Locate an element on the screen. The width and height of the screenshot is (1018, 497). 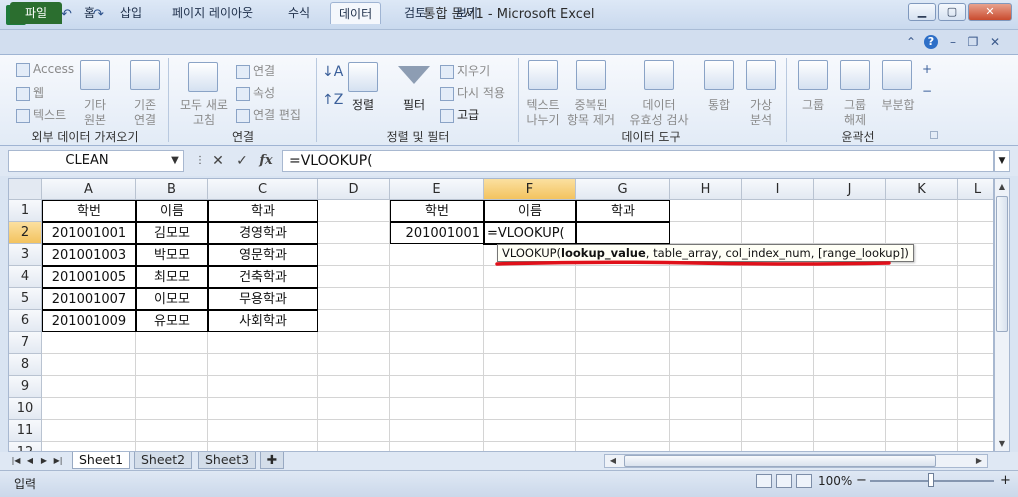
row-header-5: 5 is located at coordinates (25, 299).